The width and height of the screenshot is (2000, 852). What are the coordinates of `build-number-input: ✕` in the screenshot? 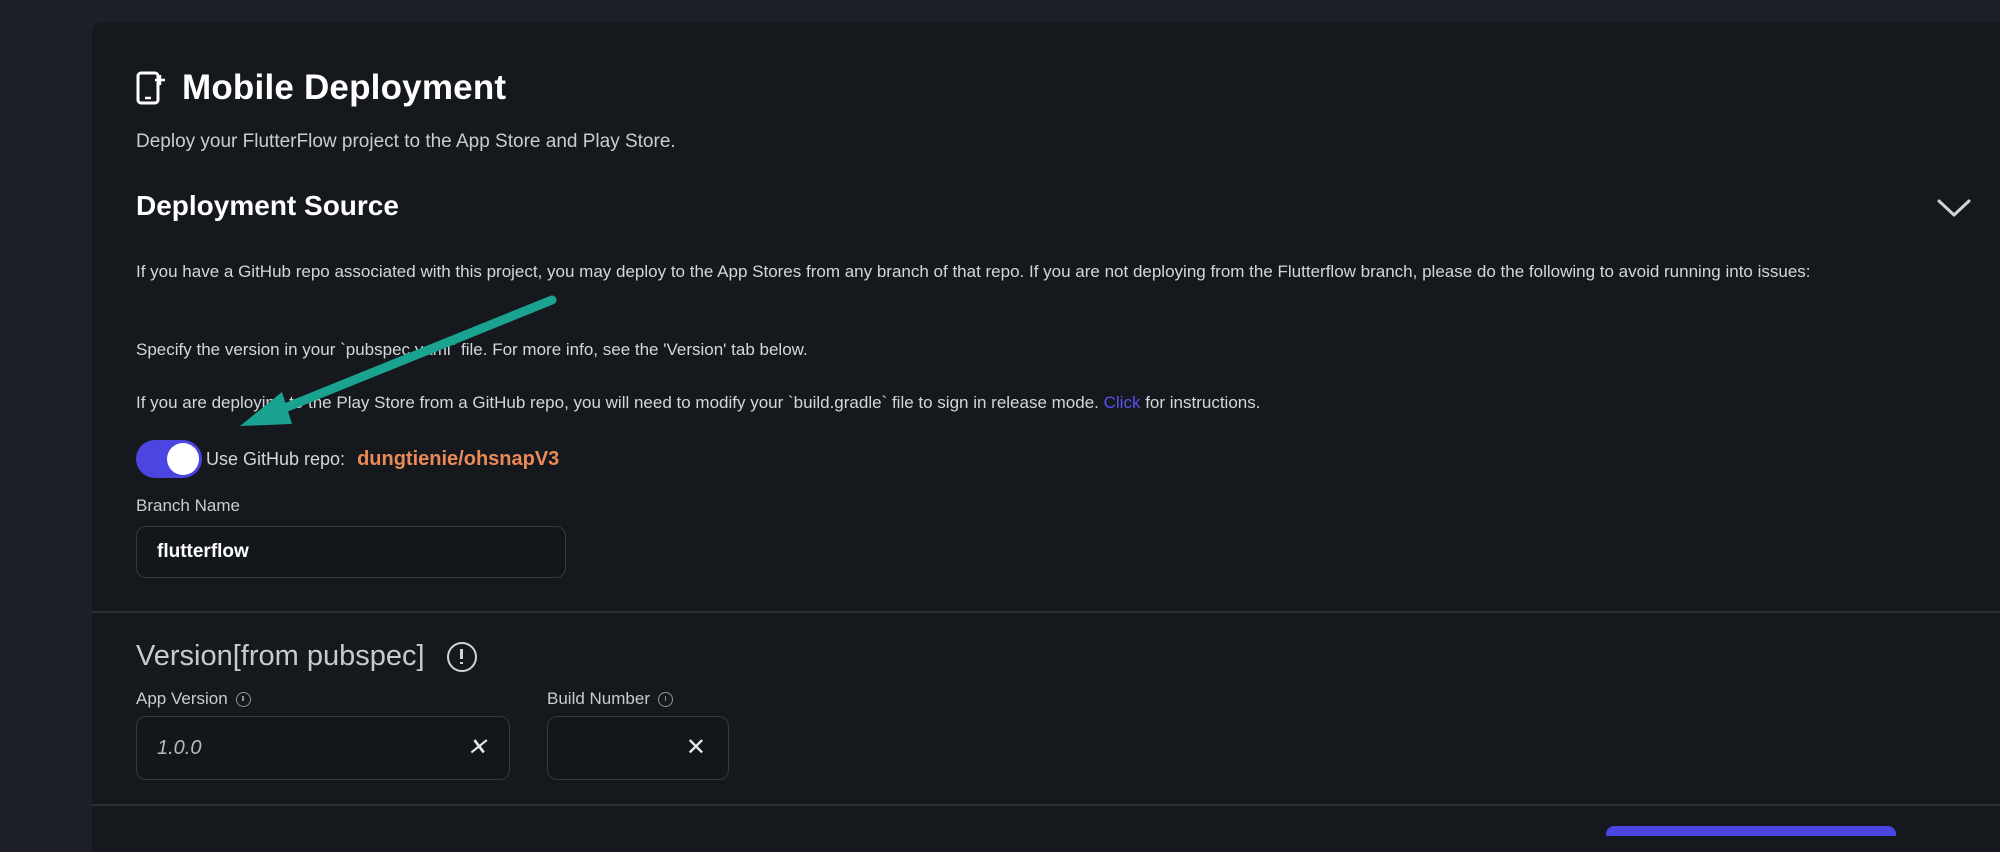 It's located at (638, 748).